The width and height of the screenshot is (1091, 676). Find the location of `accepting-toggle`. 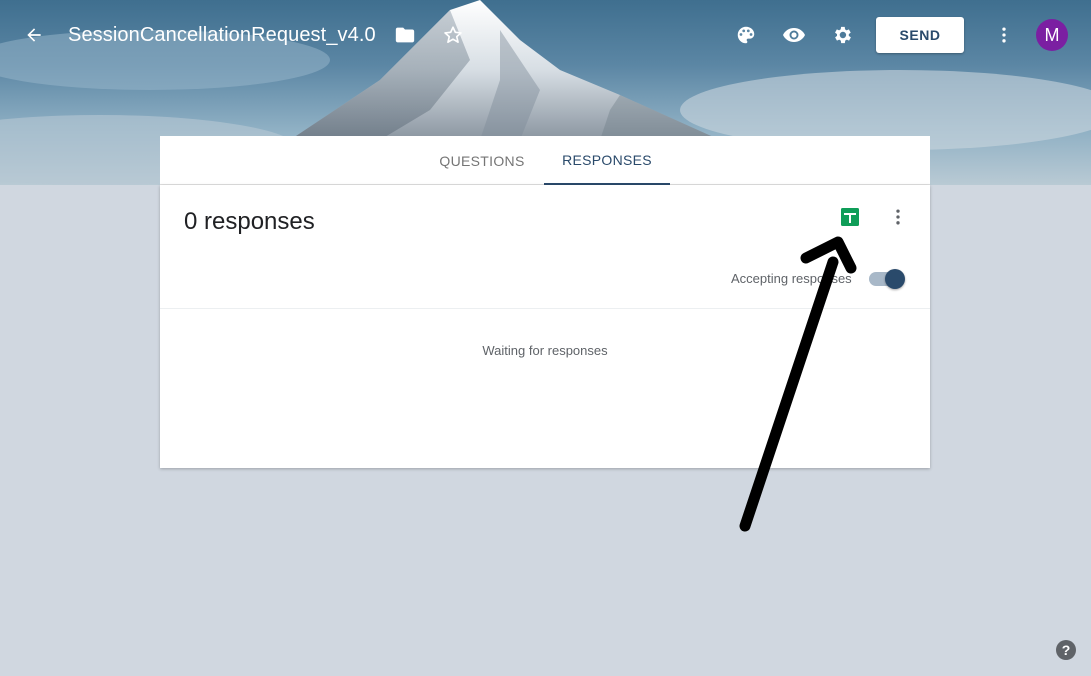

accepting-toggle is located at coordinates (895, 279).